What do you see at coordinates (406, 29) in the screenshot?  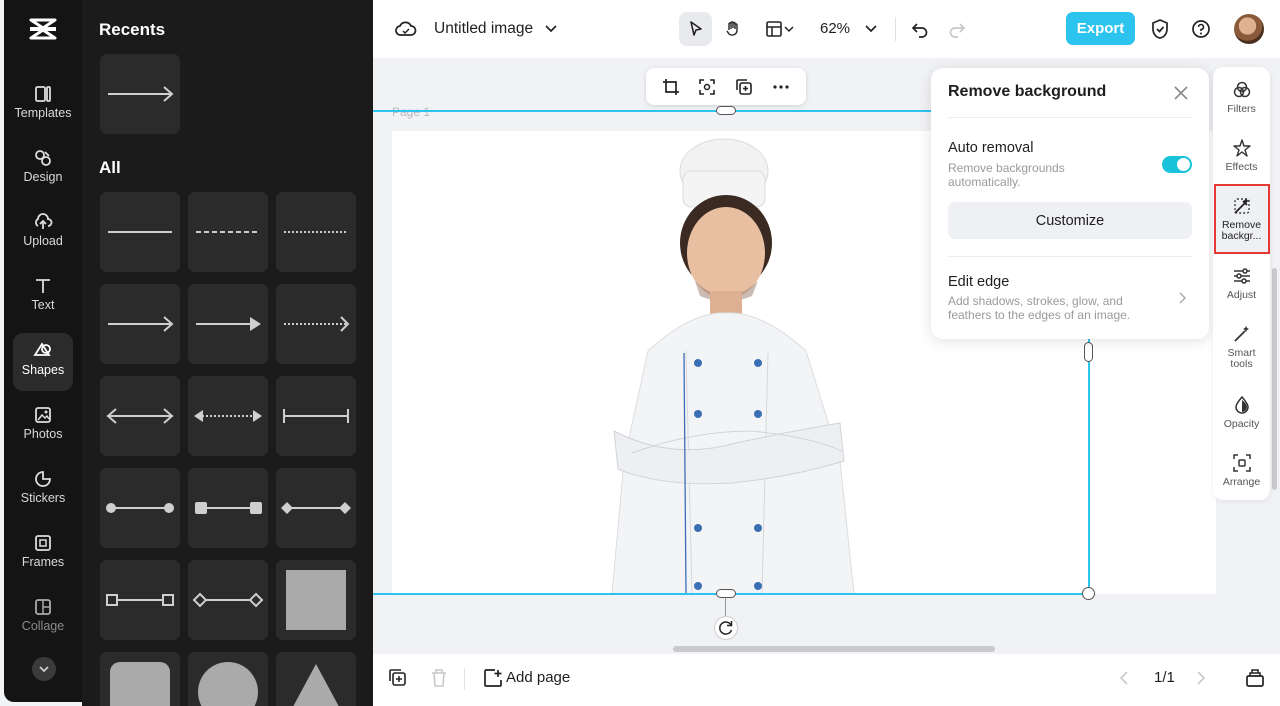 I see `cloud-icon` at bounding box center [406, 29].